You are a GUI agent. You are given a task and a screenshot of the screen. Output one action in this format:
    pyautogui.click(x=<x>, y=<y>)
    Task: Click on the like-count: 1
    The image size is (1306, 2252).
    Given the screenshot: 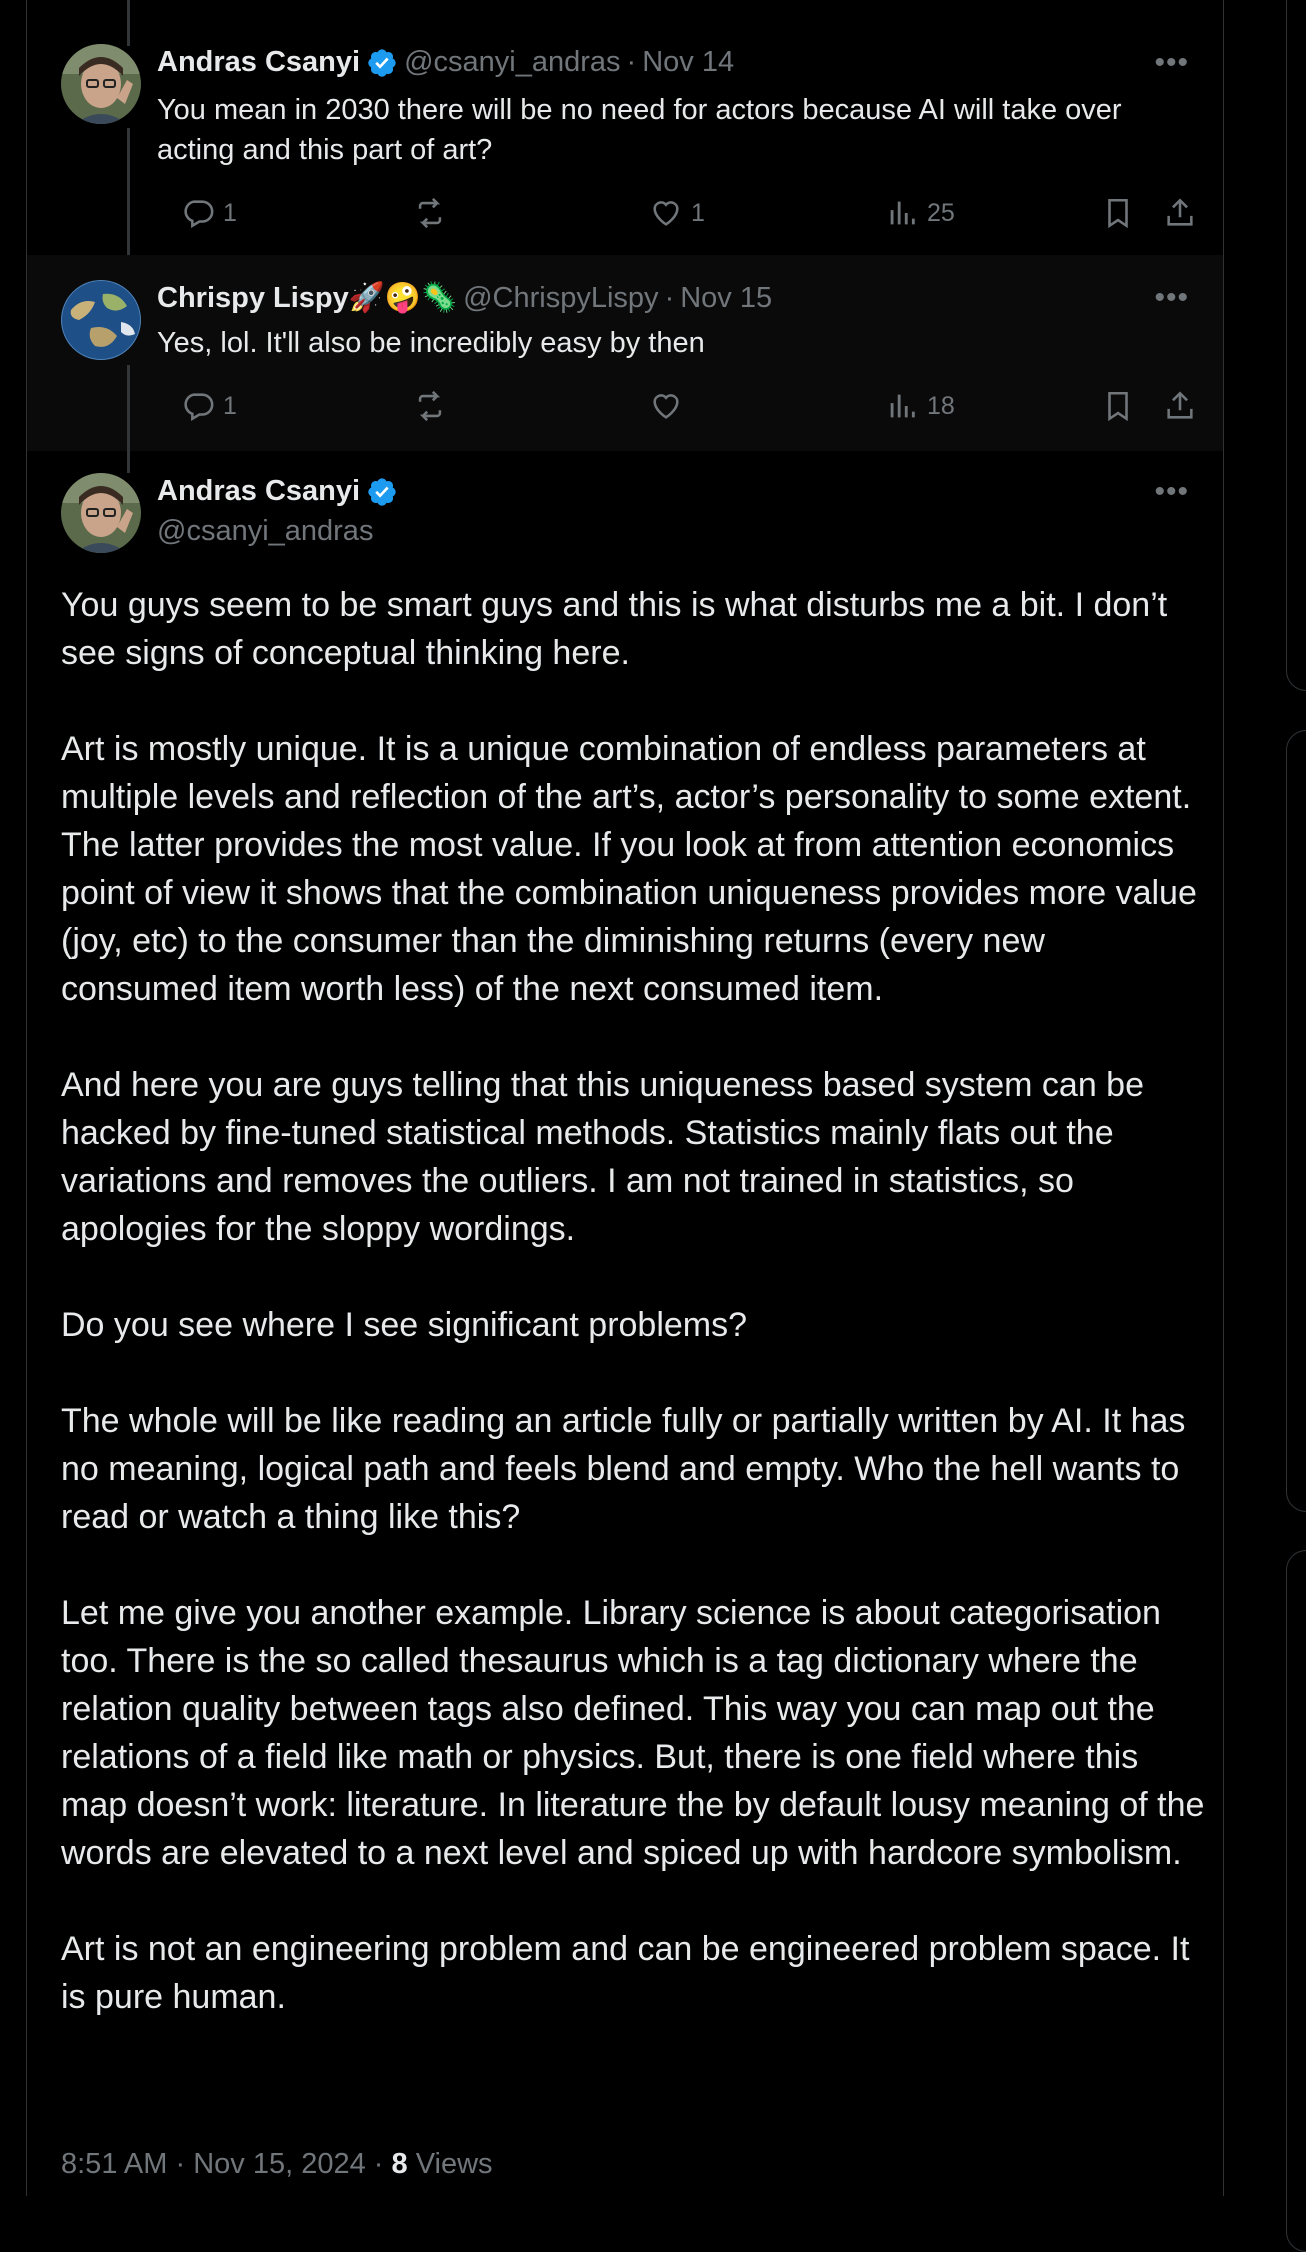 What is the action you would take?
    pyautogui.click(x=698, y=212)
    